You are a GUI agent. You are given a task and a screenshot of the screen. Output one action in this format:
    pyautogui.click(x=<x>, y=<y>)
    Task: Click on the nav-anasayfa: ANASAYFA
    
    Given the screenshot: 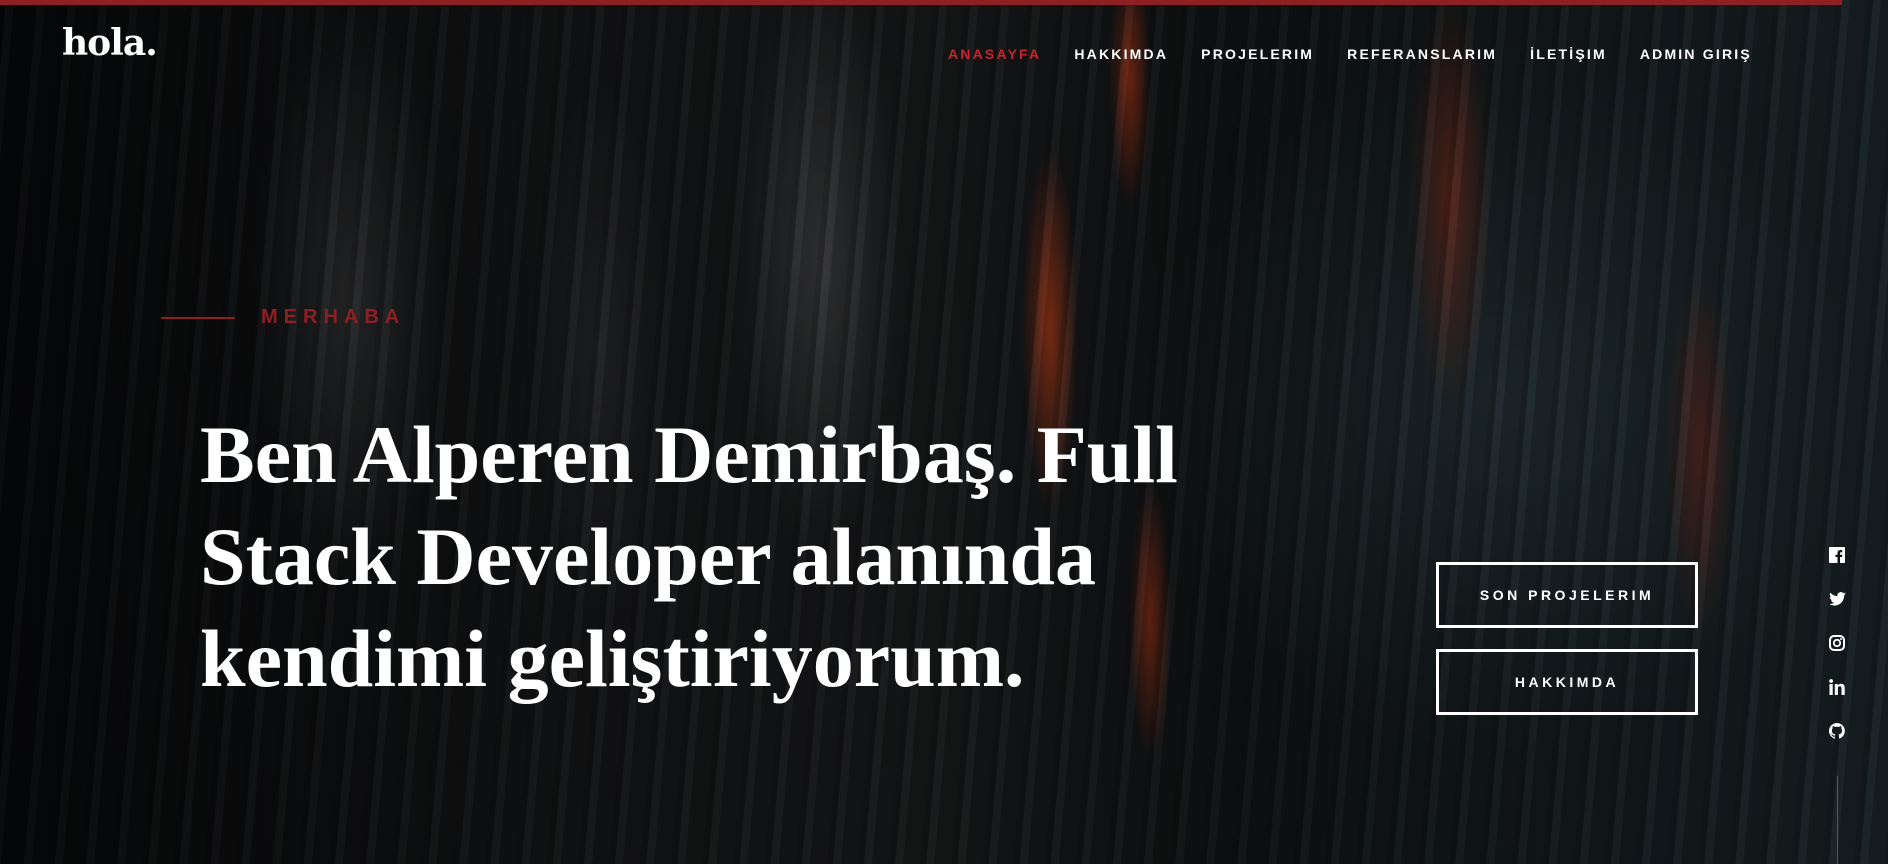 What is the action you would take?
    pyautogui.click(x=994, y=54)
    